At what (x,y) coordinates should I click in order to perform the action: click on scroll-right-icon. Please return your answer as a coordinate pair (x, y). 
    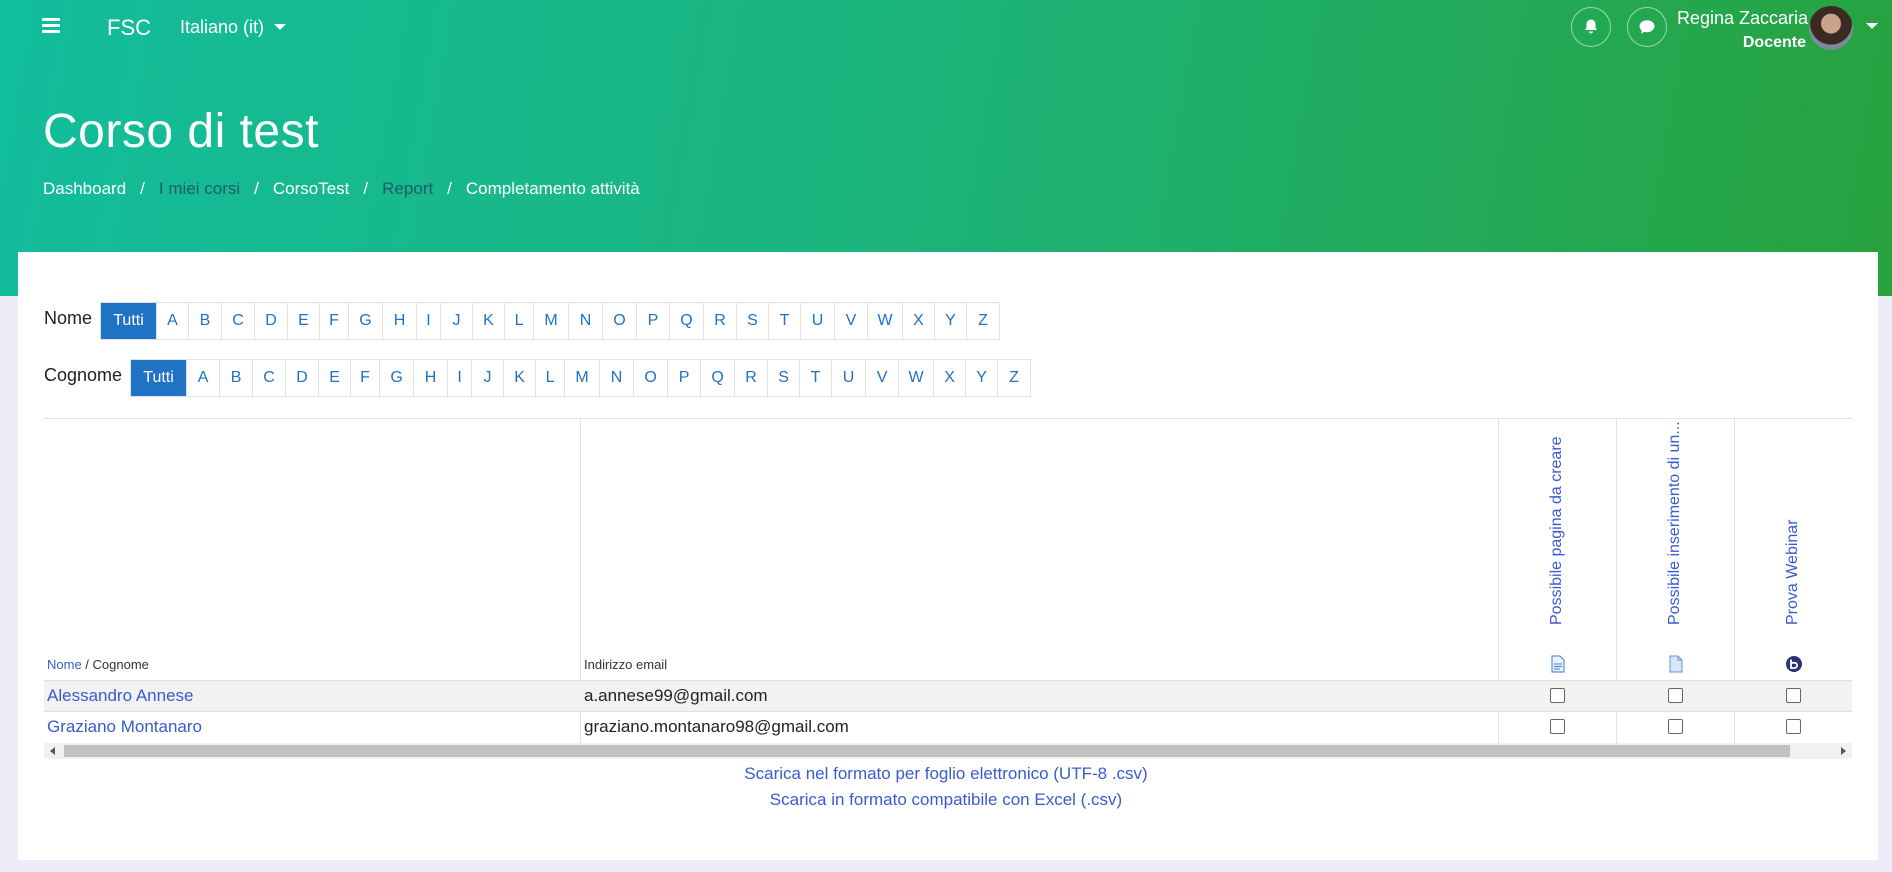
    Looking at the image, I should click on (1843, 751).